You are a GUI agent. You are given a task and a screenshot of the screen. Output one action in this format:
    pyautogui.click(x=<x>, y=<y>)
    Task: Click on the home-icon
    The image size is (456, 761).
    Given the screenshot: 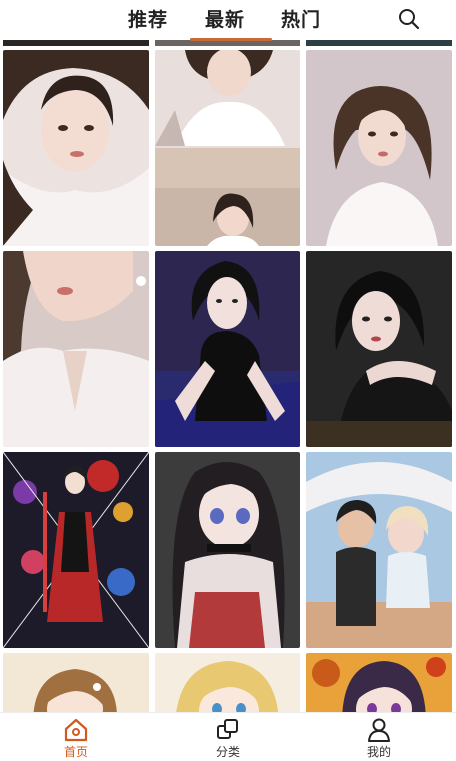 What is the action you would take?
    pyautogui.click(x=76, y=730)
    